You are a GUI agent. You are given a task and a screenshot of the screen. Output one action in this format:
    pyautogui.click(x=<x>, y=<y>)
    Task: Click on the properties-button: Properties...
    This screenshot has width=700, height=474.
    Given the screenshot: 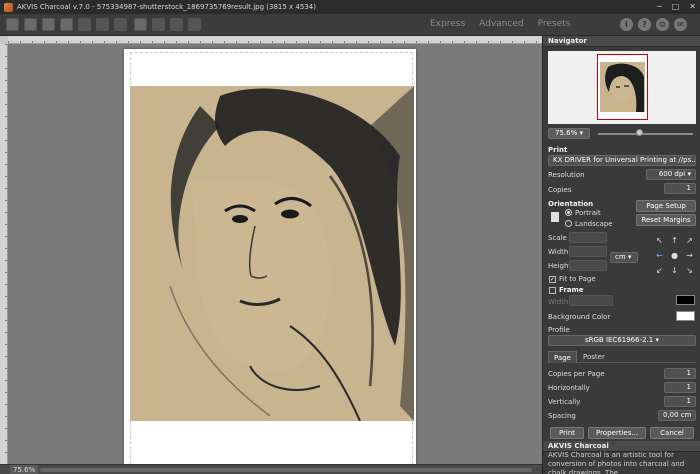 What is the action you would take?
    pyautogui.click(x=617, y=433)
    